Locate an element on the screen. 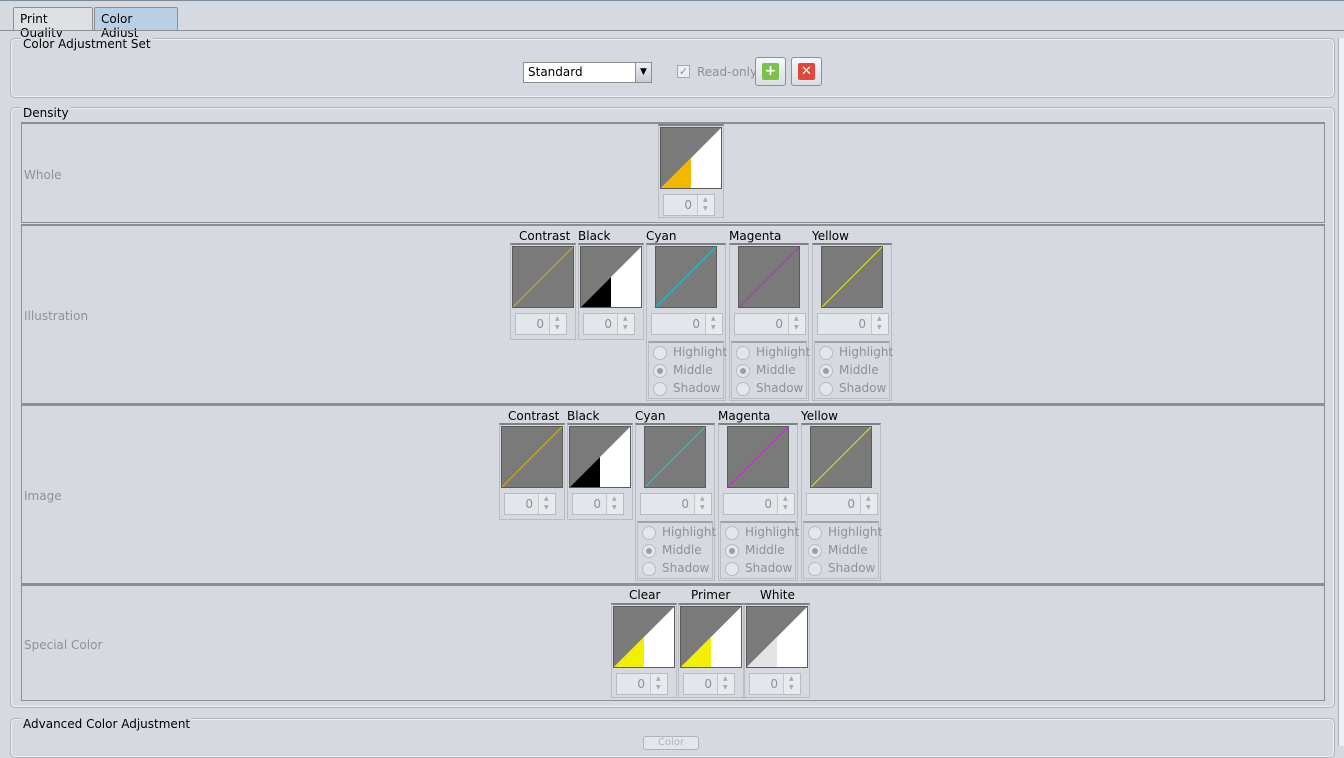 This screenshot has height=758, width=1344. tab-print-quality: Print Quality is located at coordinates (53, 23).